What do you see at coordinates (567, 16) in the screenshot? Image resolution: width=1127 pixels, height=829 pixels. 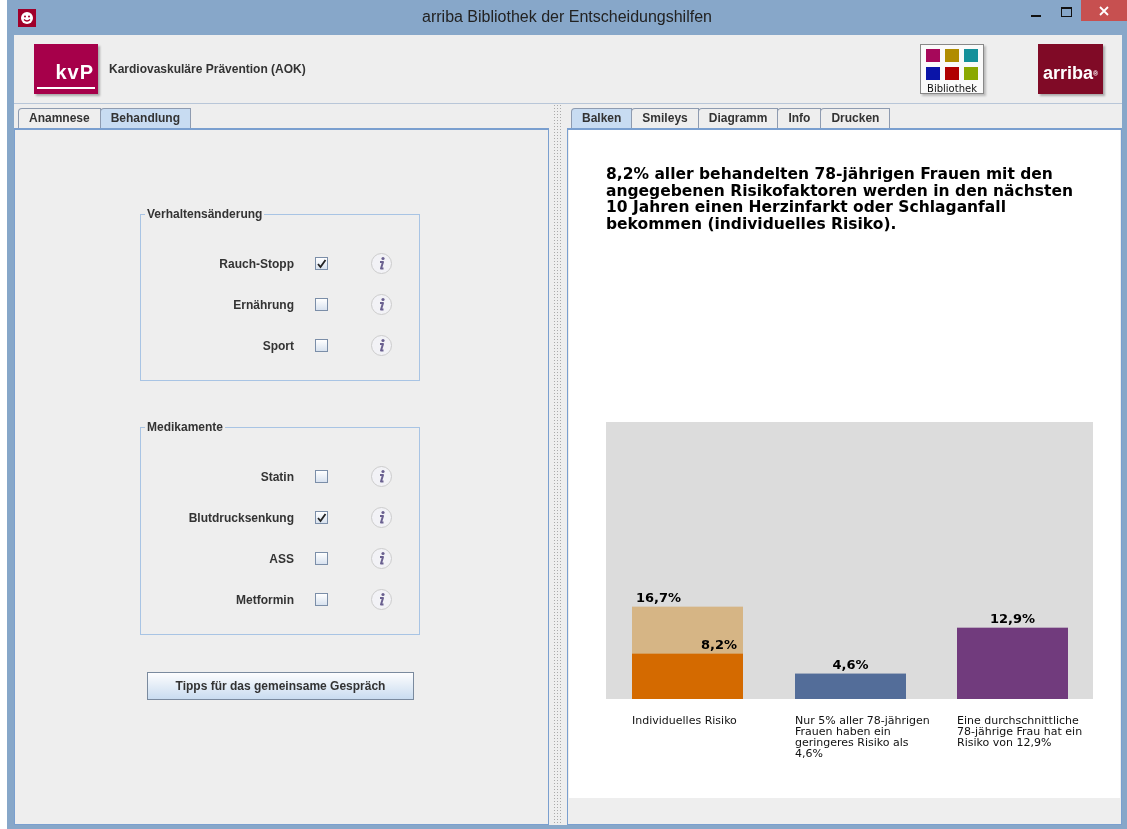 I see `window-title: arriba Bibliothek der Entscheidungshilfen` at bounding box center [567, 16].